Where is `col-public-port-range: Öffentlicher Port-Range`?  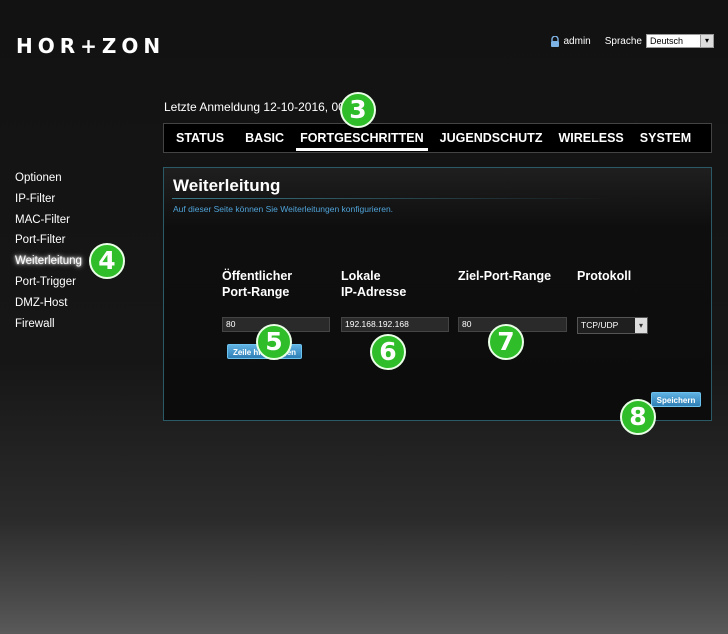 col-public-port-range: Öffentlicher Port-Range is located at coordinates (257, 284).